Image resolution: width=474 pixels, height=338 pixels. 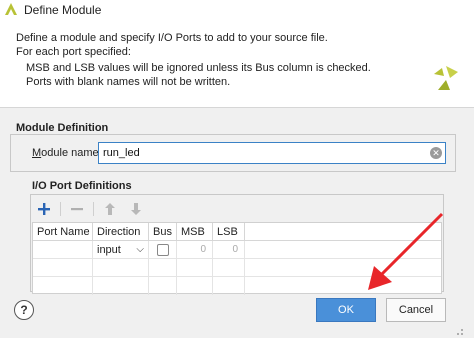 What do you see at coordinates (195, 232) in the screenshot?
I see `column-header-msb: MSB` at bounding box center [195, 232].